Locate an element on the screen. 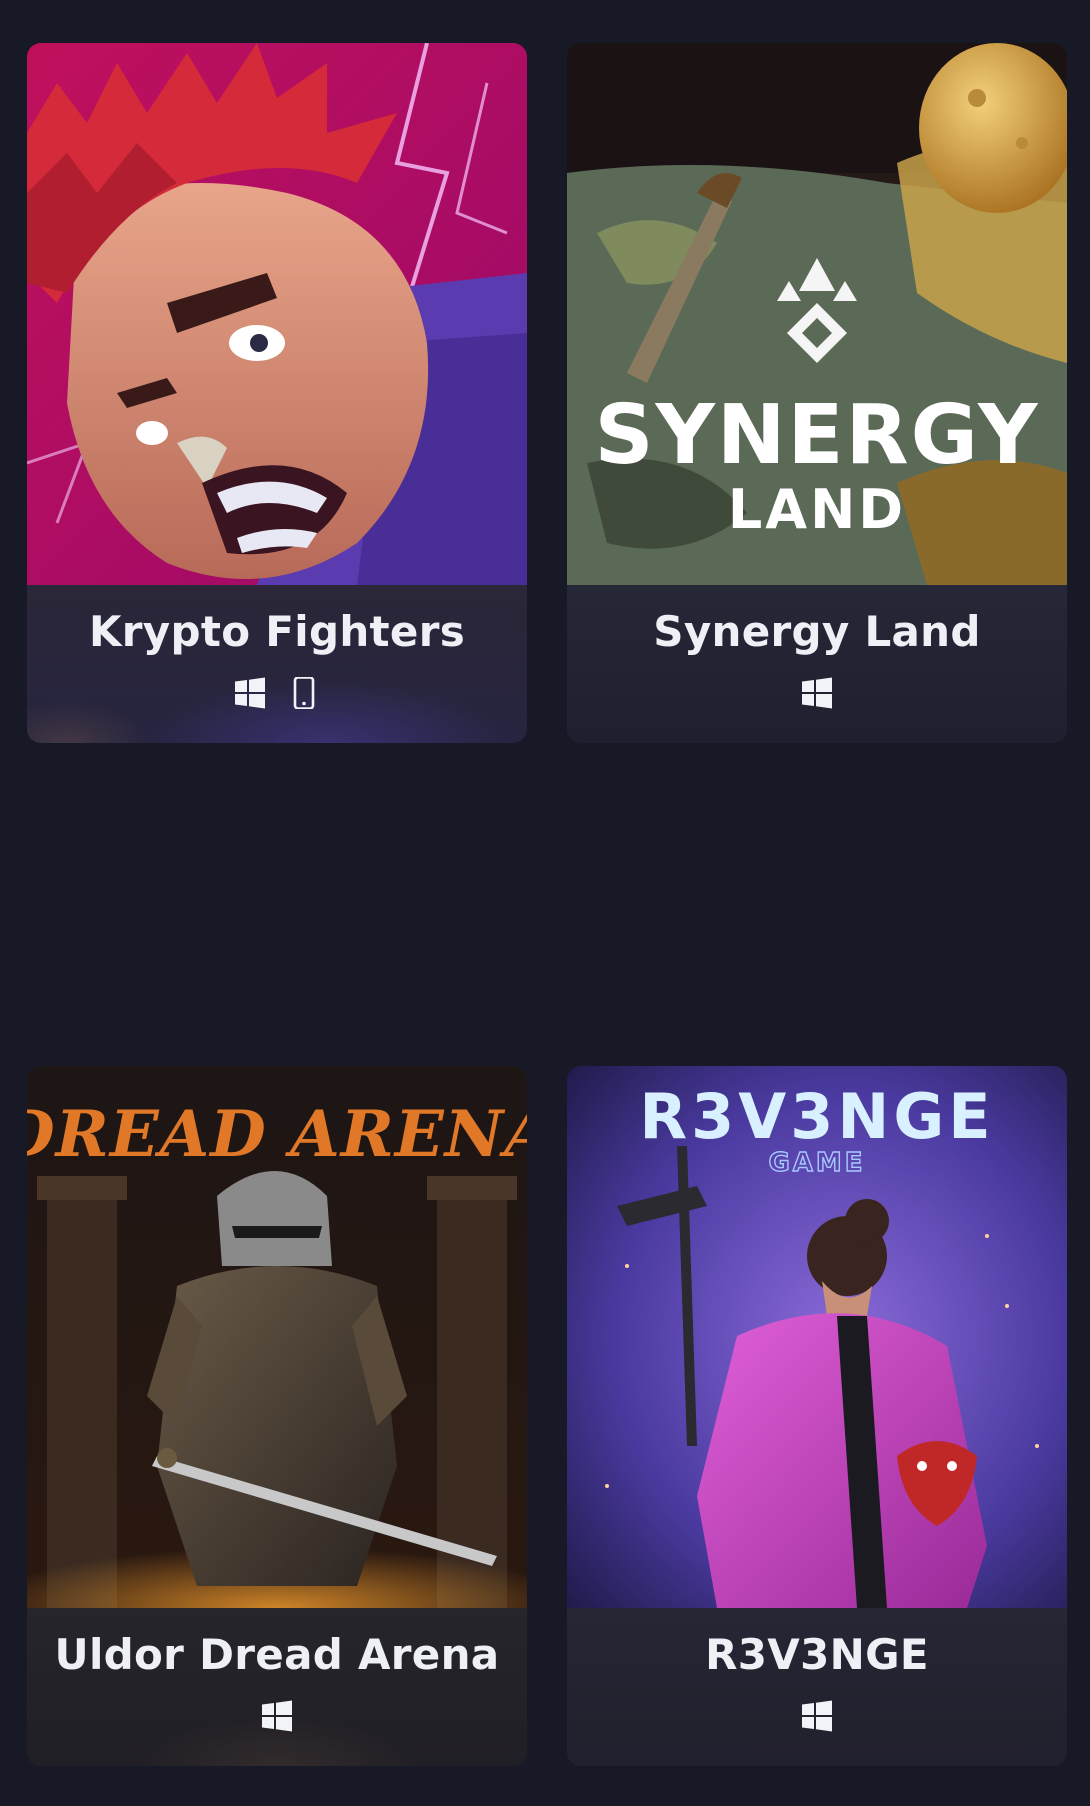 The width and height of the screenshot is (1090, 1806). game-title: Synergy Land is located at coordinates (817, 631).